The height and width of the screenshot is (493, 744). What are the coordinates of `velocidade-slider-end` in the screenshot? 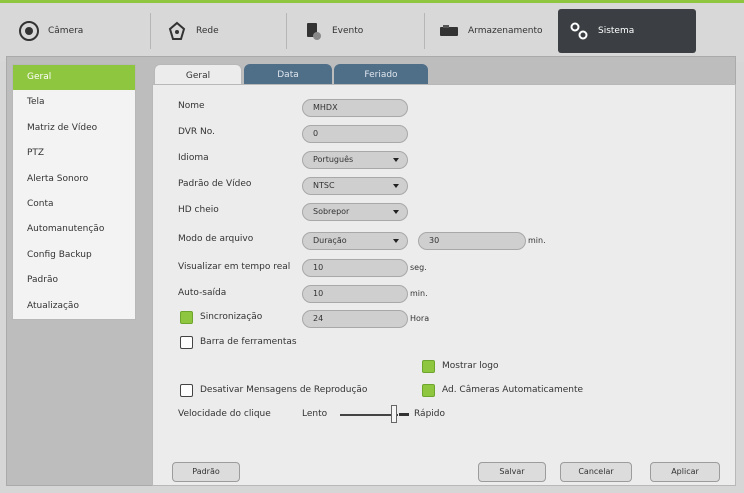 It's located at (404, 414).